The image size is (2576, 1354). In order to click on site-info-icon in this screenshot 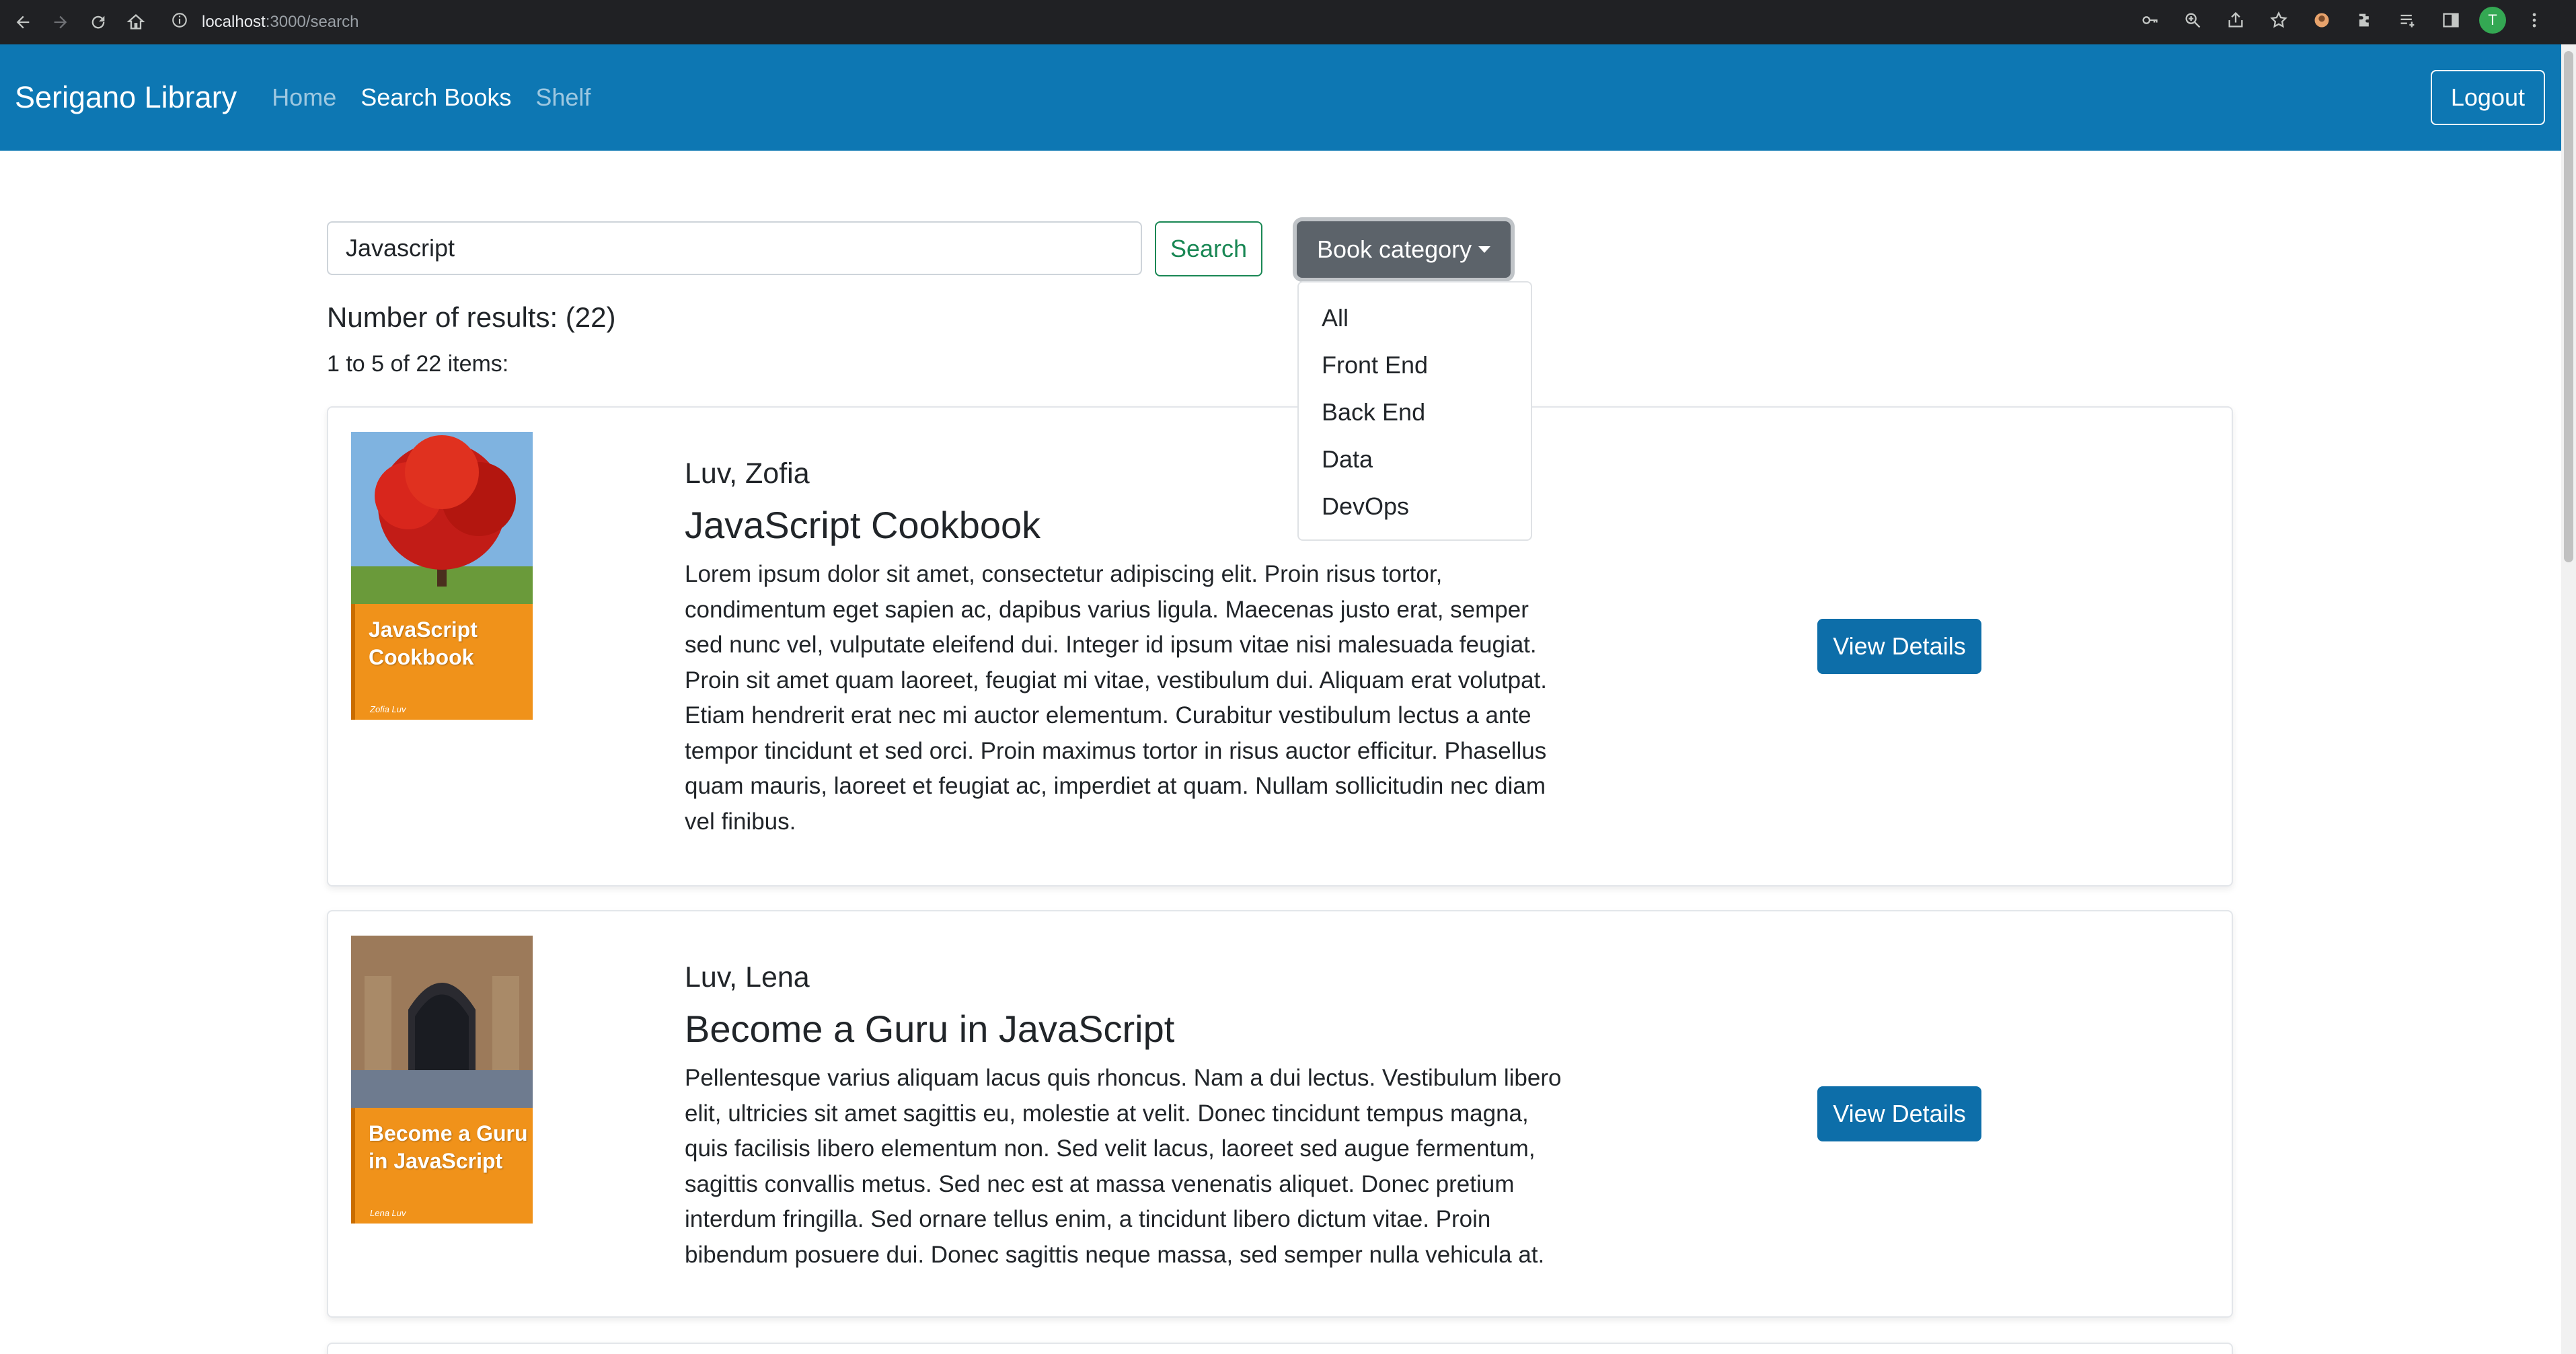, I will do `click(179, 22)`.